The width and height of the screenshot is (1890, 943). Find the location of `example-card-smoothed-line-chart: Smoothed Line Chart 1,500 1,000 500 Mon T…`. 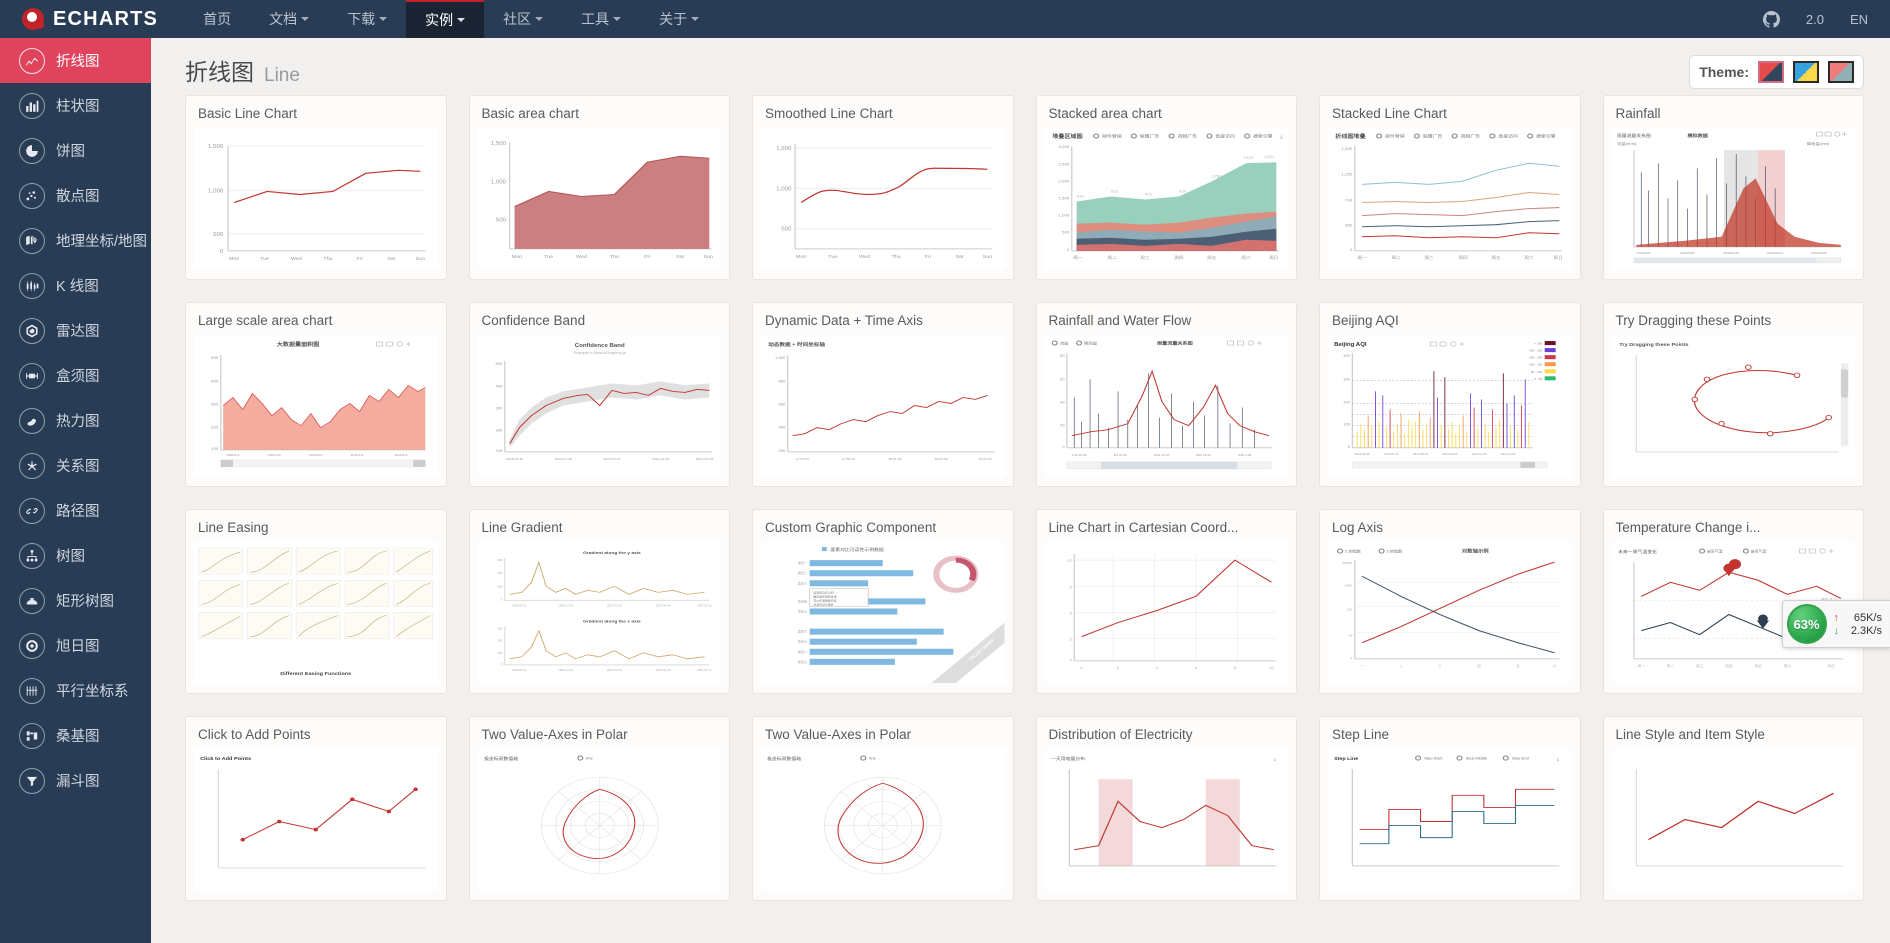

example-card-smoothed-line-chart: Smoothed Line Chart 1,500 1,000 500 Mon T… is located at coordinates (883, 187).